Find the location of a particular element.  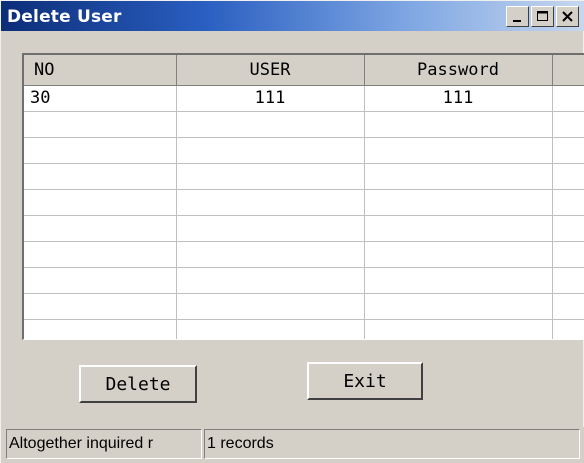

exit-button: Exit is located at coordinates (365, 381).